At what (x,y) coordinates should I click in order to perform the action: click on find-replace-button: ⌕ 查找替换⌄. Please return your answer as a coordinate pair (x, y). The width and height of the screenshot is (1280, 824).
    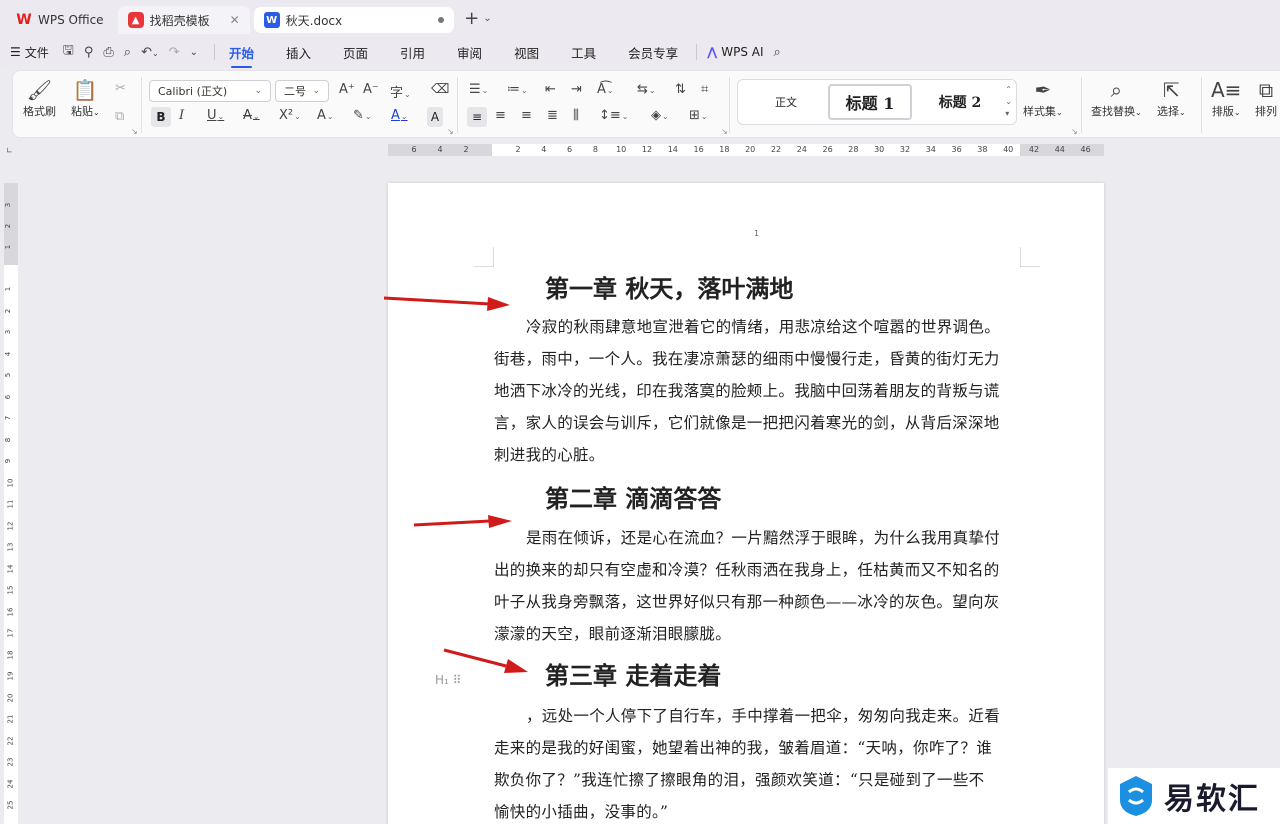
    Looking at the image, I should click on (1116, 98).